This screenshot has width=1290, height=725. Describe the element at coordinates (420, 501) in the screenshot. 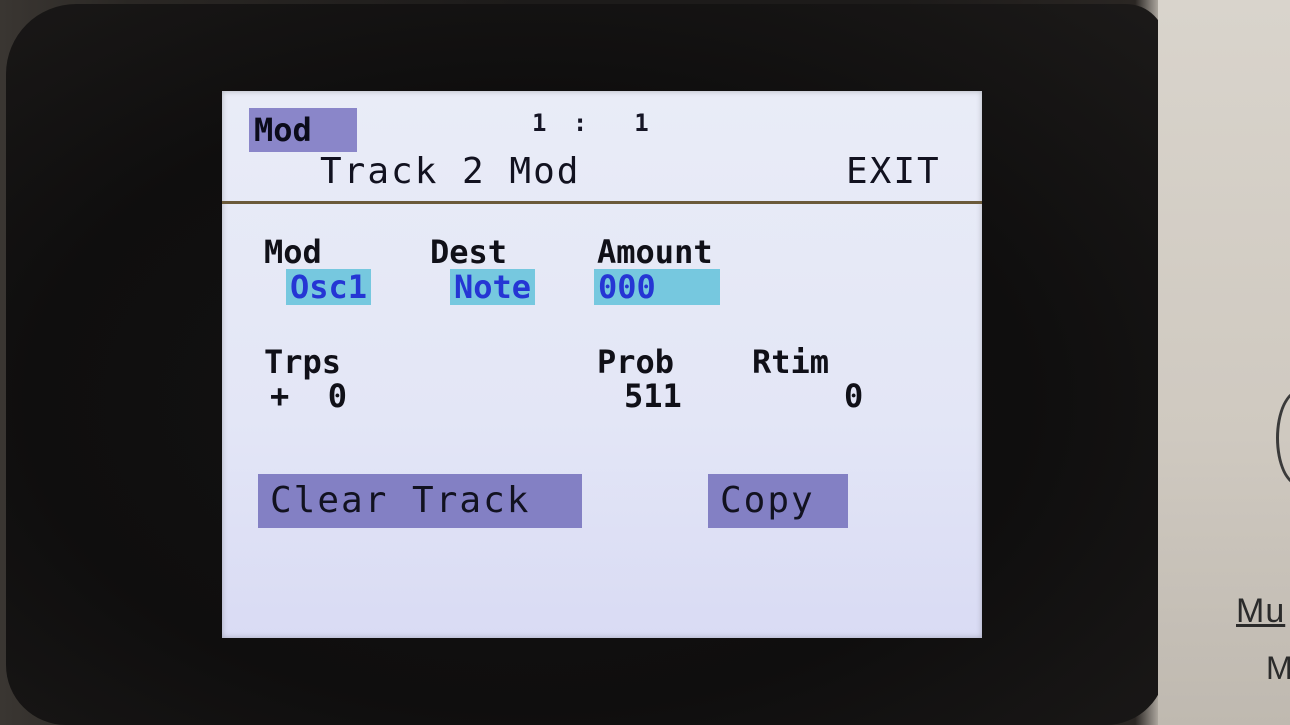

I see `clear-track-button: Clear Track` at that location.